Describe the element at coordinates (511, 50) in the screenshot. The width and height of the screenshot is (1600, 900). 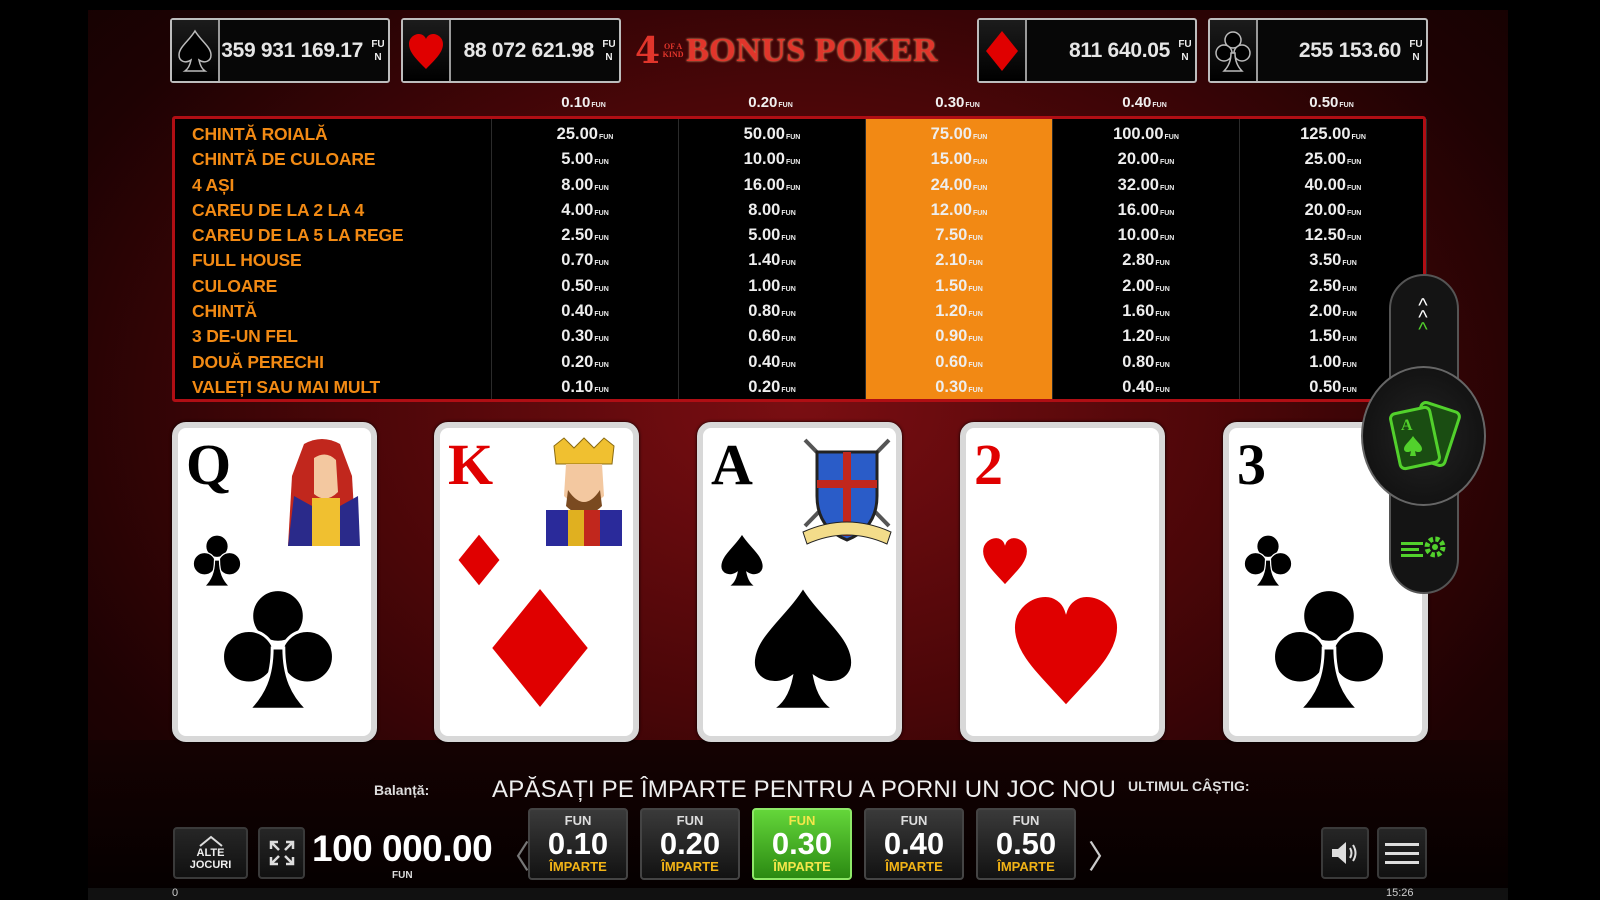
I see `jackpot-heart: 88 072 621.98 FUN` at that location.